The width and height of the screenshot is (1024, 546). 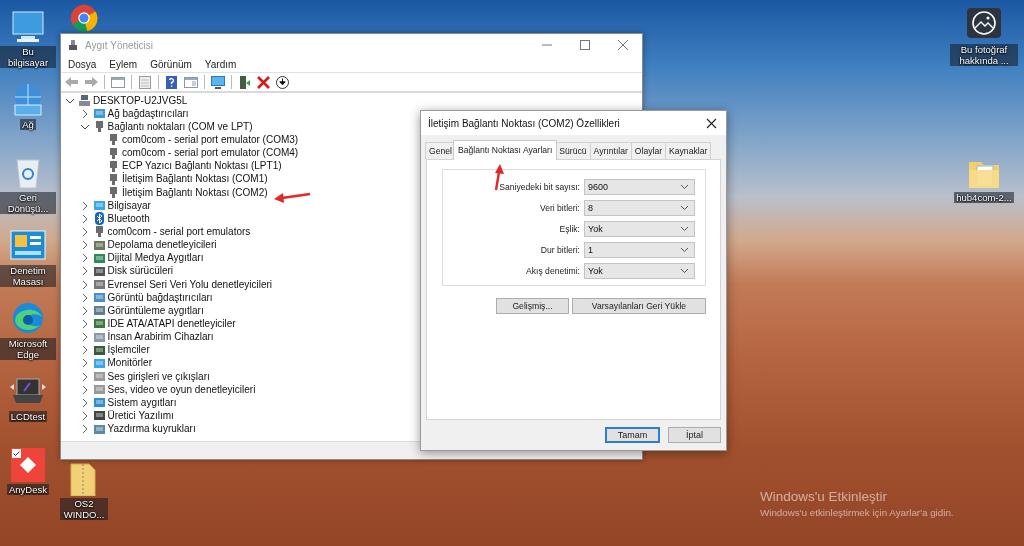 I want to click on control-panel-icon, so click(x=28, y=245).